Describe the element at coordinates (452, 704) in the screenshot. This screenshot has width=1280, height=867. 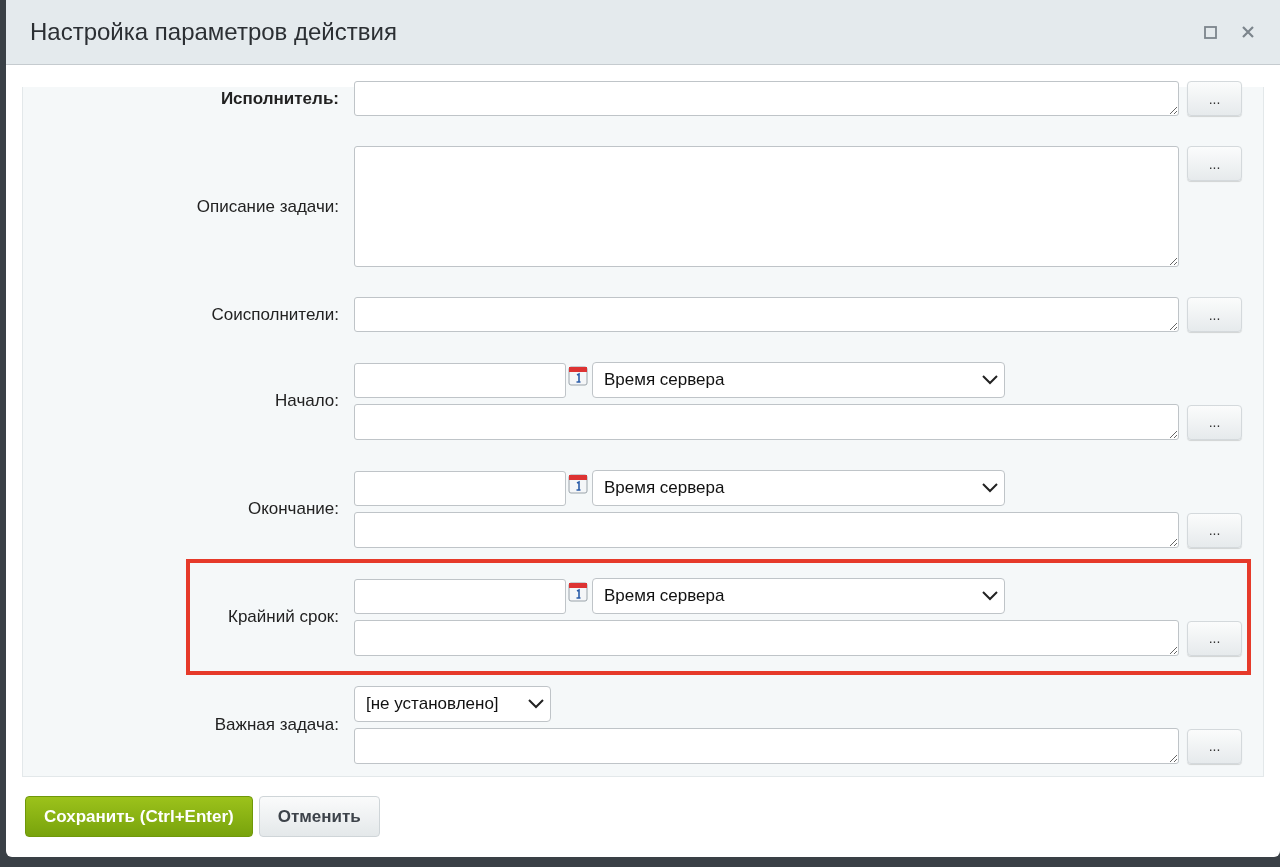
I see `importance-select: [не установлено]` at that location.